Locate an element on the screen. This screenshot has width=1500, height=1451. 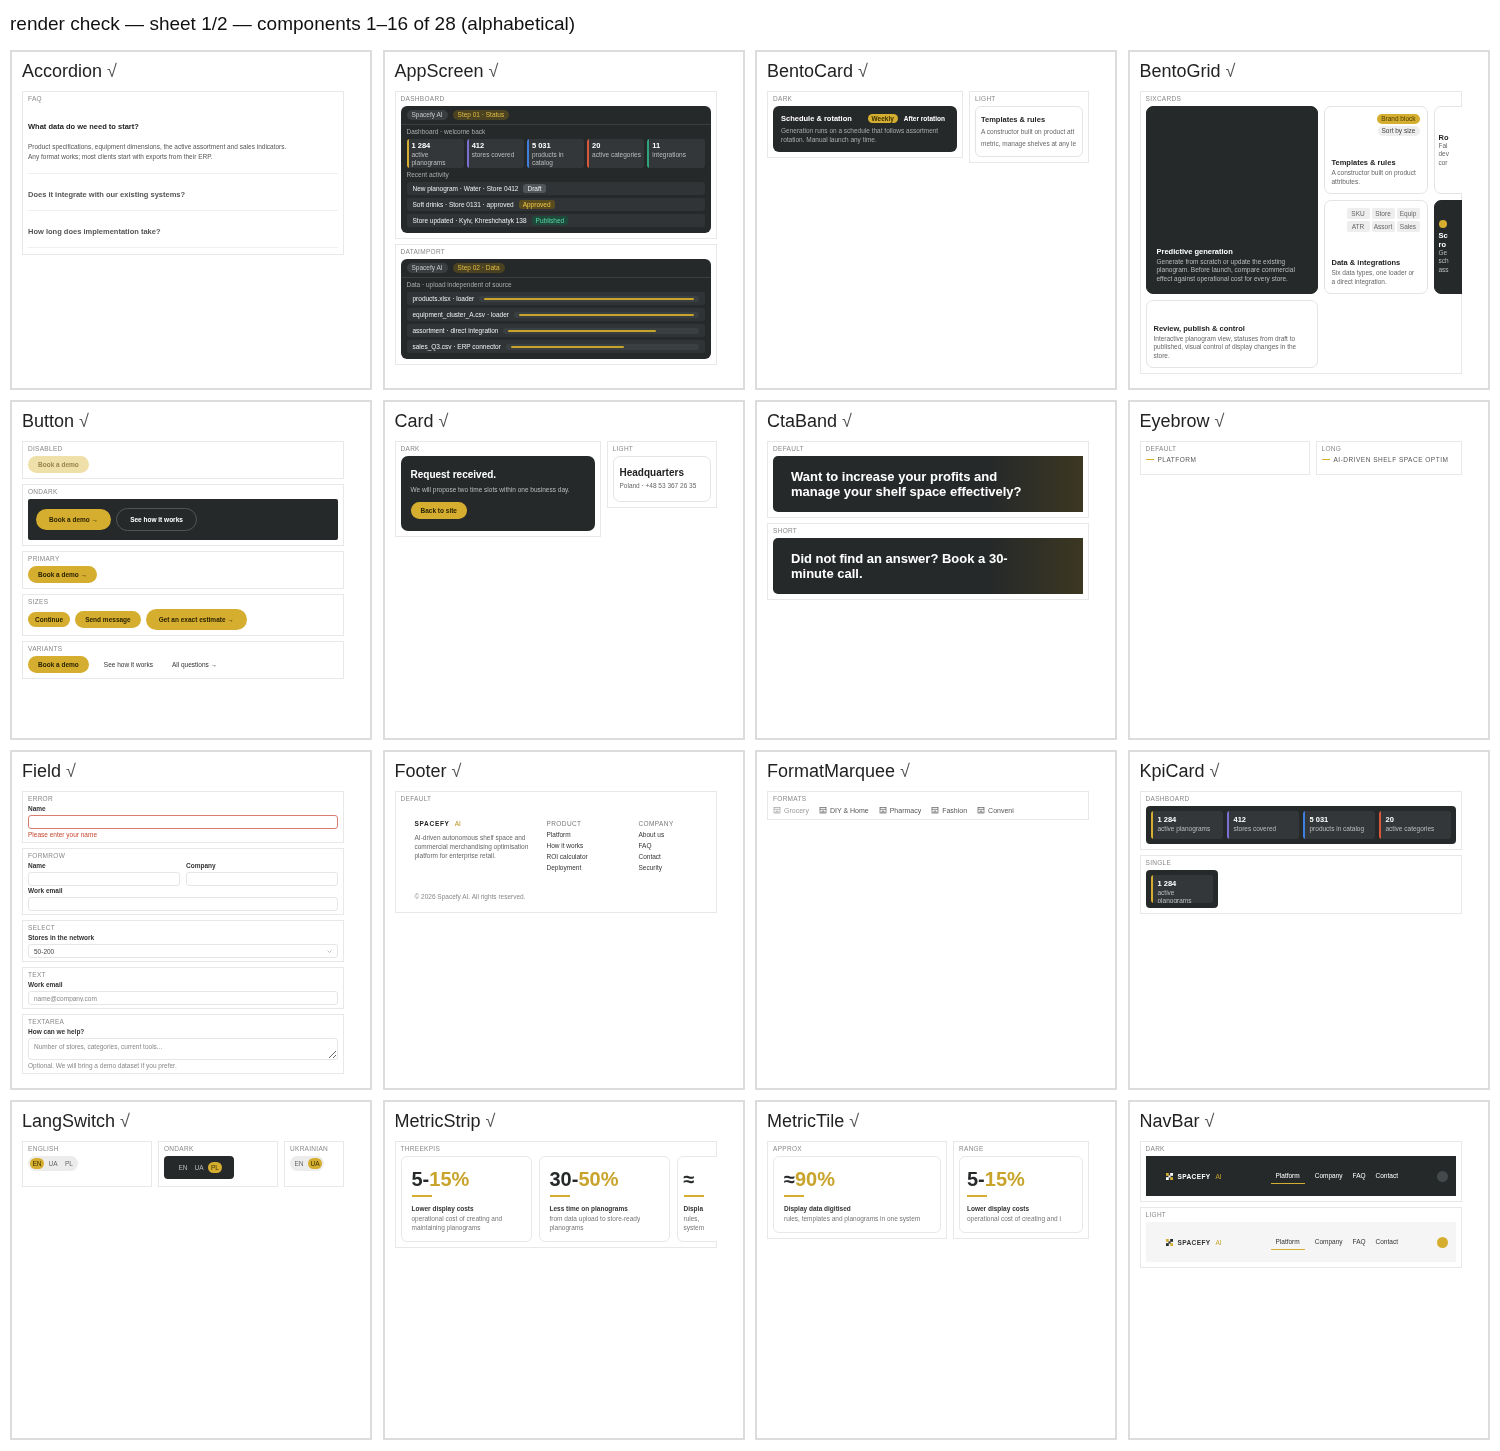
page-title: render check — sheet 1/2 — components 1–16 of 28 (alphabetical) is located at coordinates (293, 24).